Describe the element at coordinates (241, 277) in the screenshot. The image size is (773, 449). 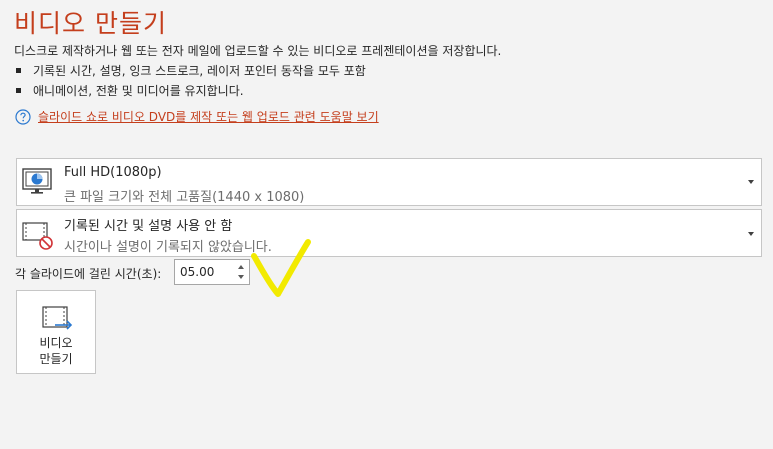
I see `spin-down-icon` at that location.